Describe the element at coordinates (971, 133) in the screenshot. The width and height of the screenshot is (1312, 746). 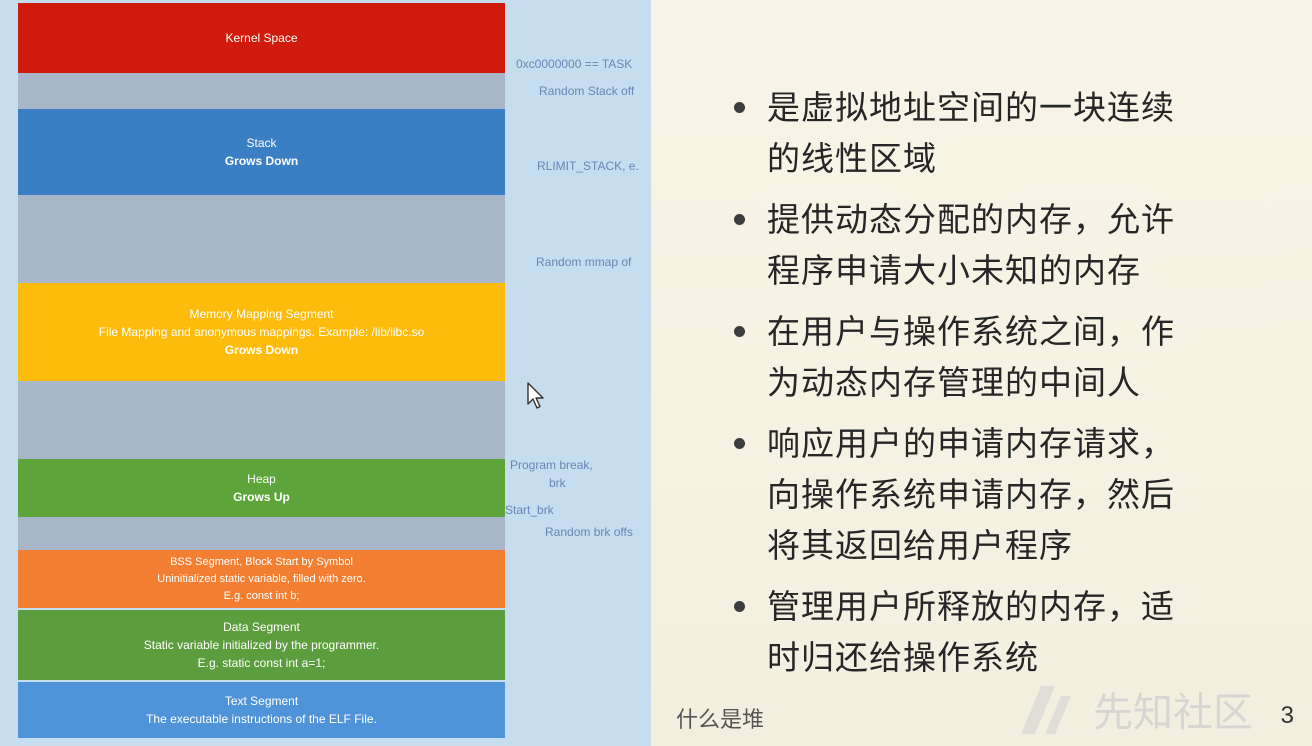
I see `bullet-text: 是虚拟地址空间的一块连续的线性区域` at that location.